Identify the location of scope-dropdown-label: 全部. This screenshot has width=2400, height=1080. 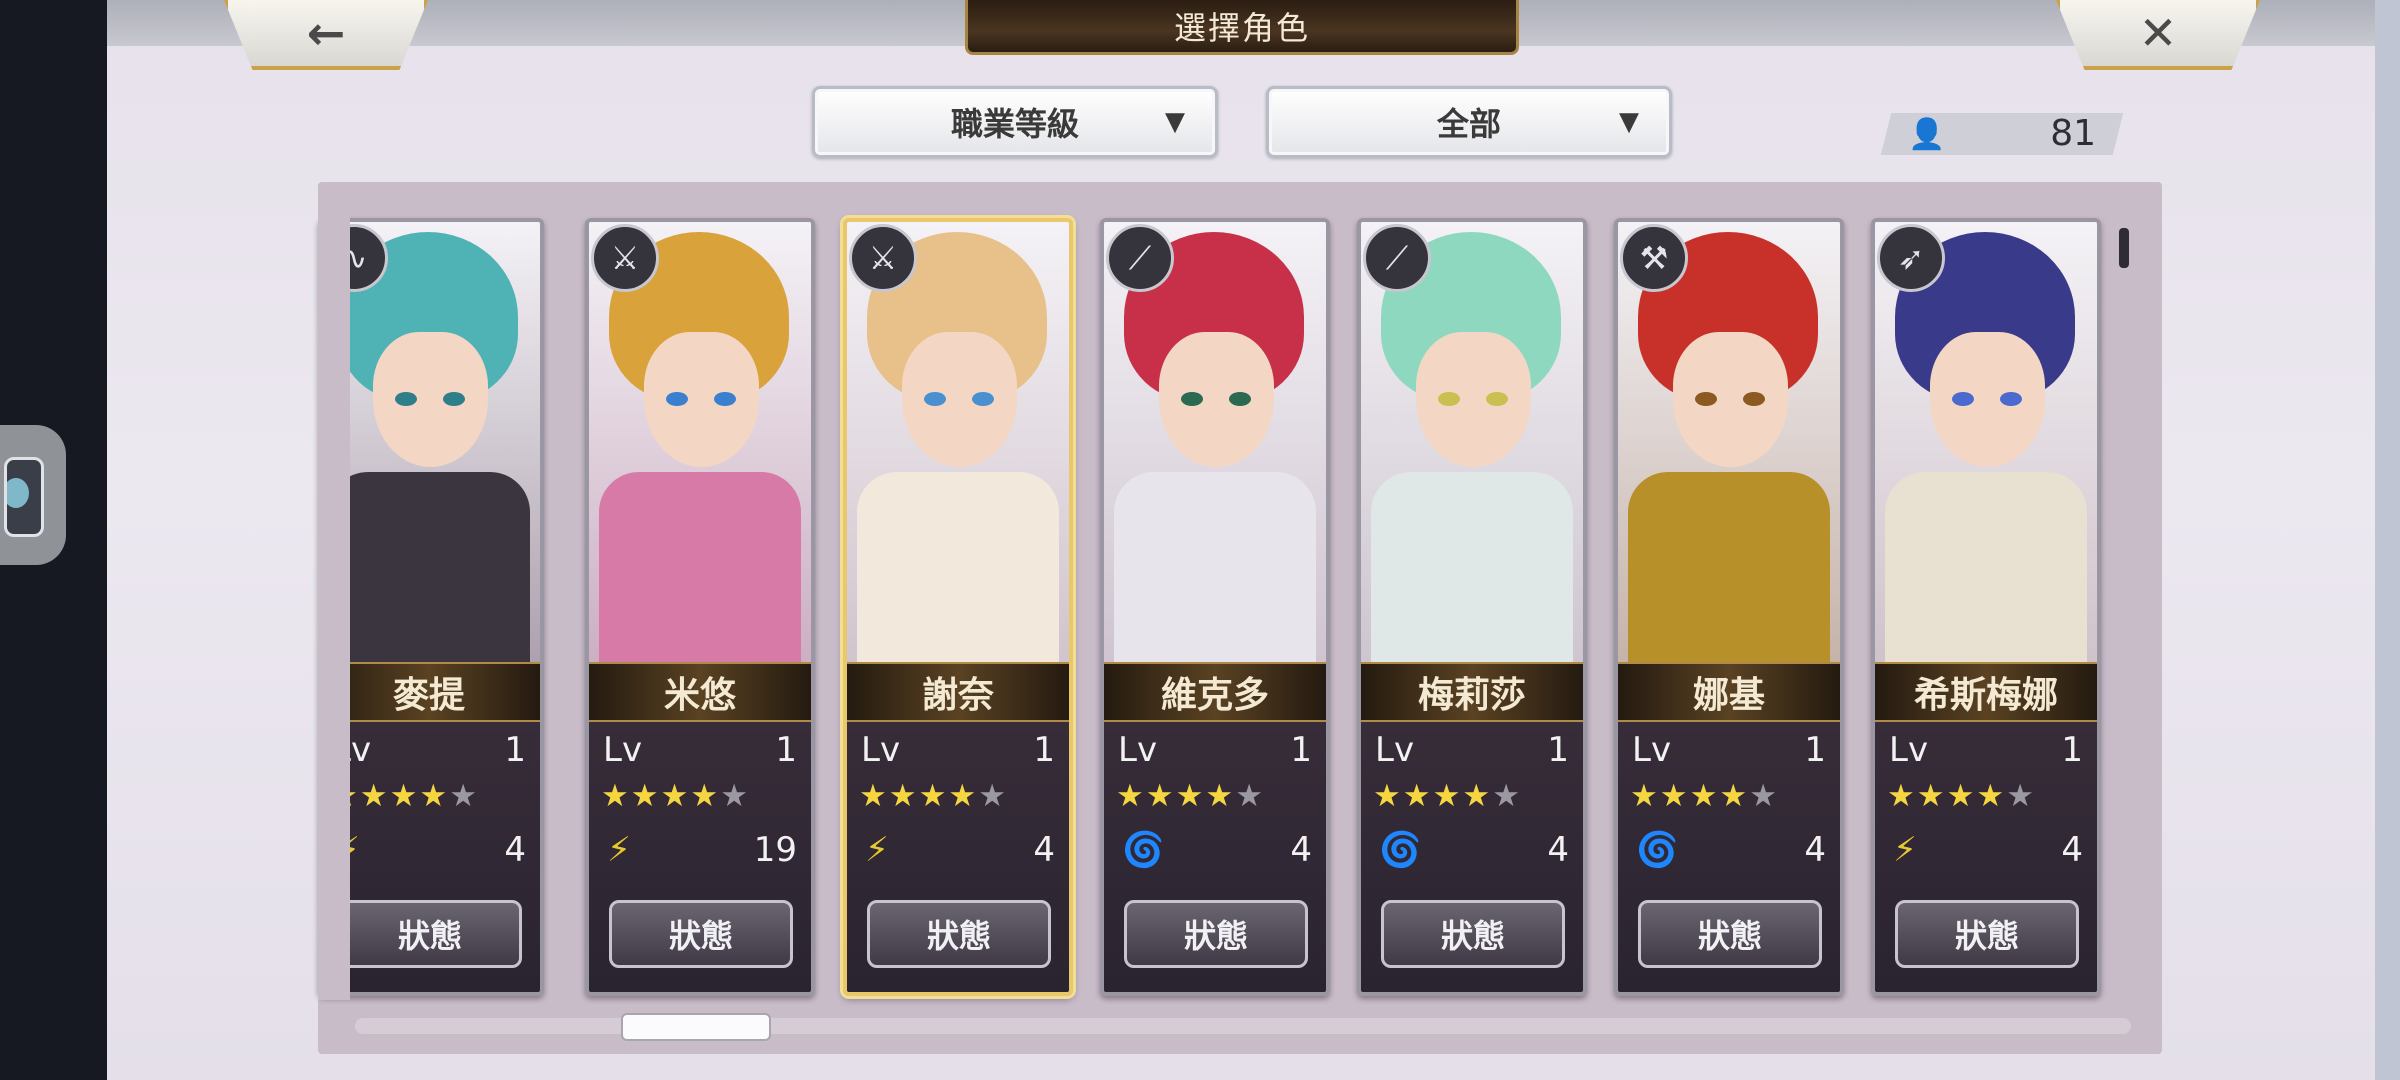
(1468, 124).